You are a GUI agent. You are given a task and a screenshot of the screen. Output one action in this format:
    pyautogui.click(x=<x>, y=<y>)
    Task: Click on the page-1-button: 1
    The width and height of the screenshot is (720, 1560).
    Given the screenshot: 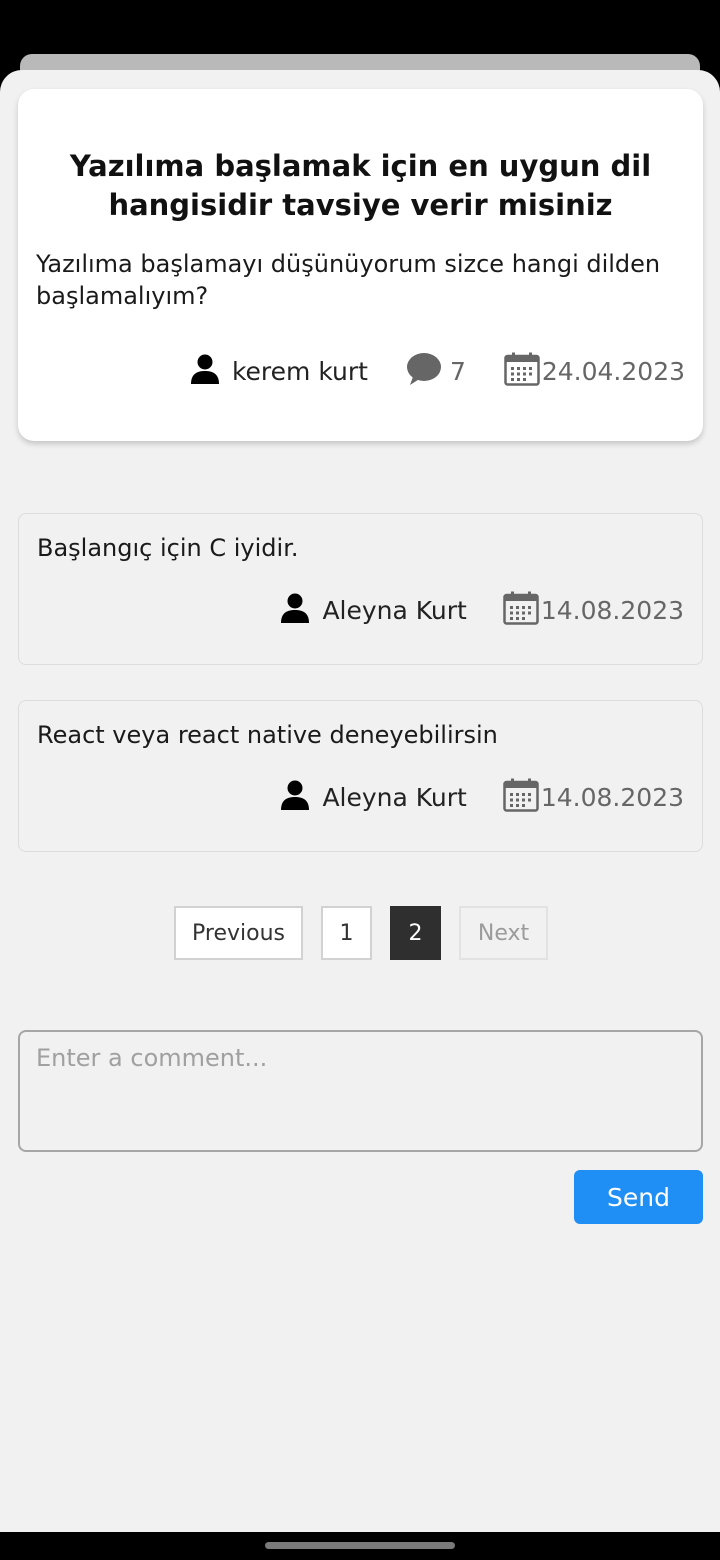 What is the action you would take?
    pyautogui.click(x=346, y=933)
    